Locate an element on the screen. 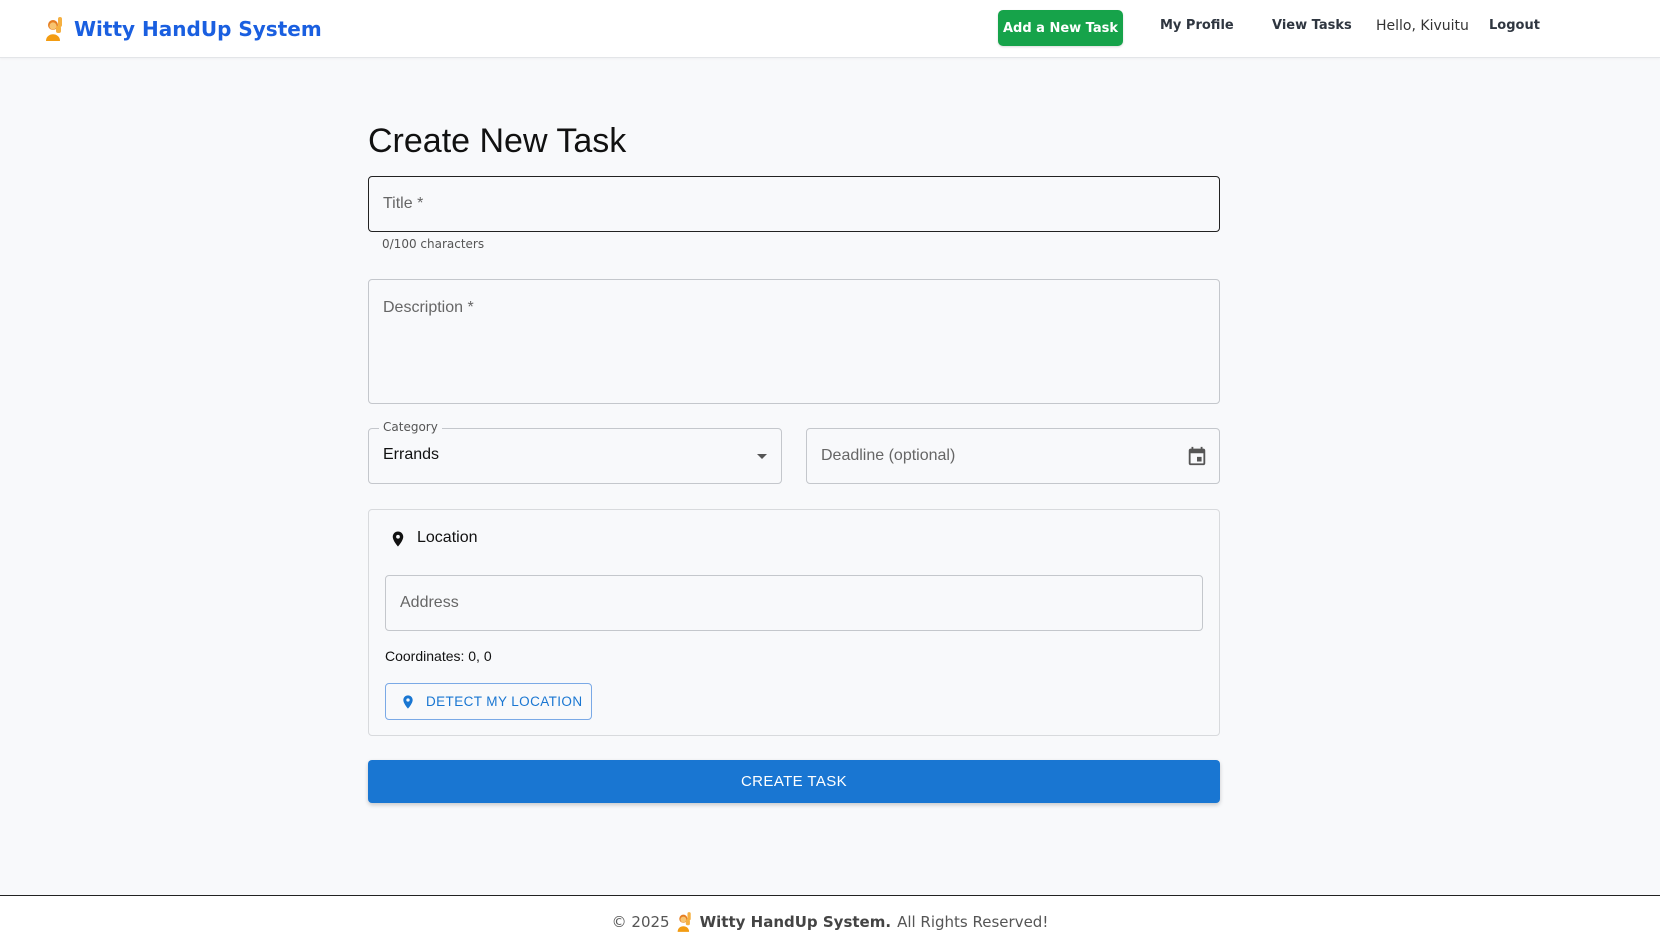 The width and height of the screenshot is (1660, 947). brand: Witty HandUp System is located at coordinates (183, 29).